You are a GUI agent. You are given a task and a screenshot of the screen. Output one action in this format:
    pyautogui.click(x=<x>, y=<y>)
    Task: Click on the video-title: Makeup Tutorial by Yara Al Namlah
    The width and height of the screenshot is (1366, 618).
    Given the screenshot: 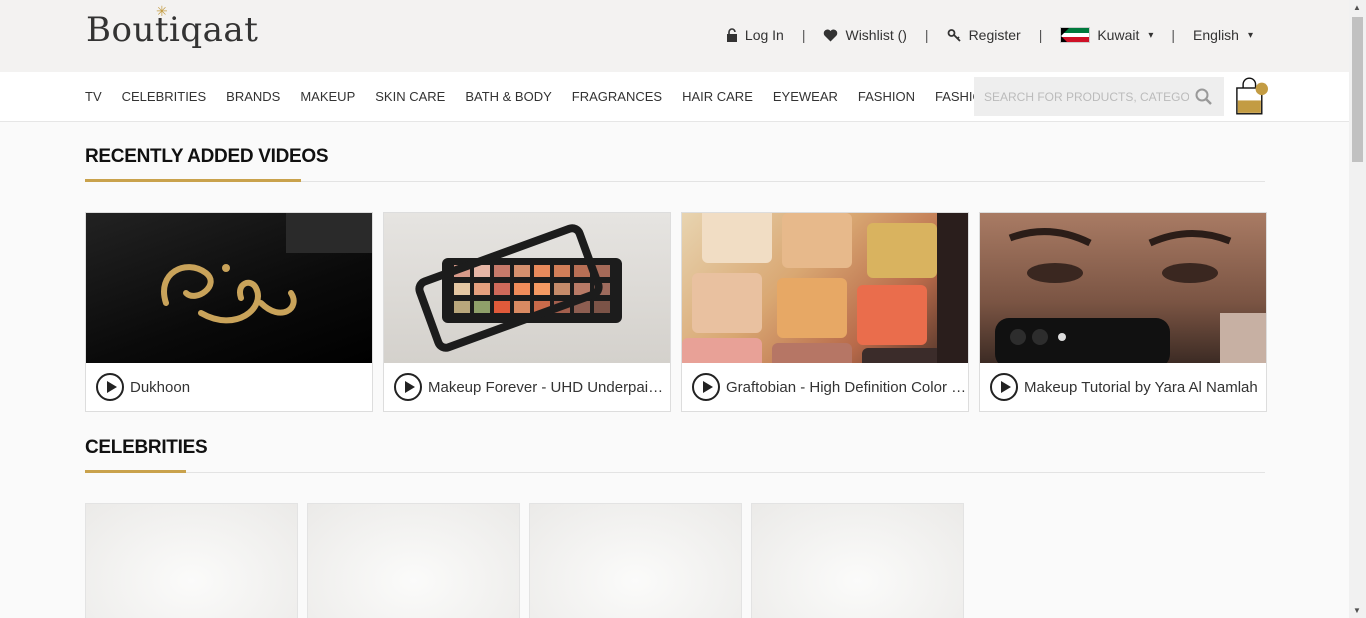 What is the action you would take?
    pyautogui.click(x=1141, y=387)
    